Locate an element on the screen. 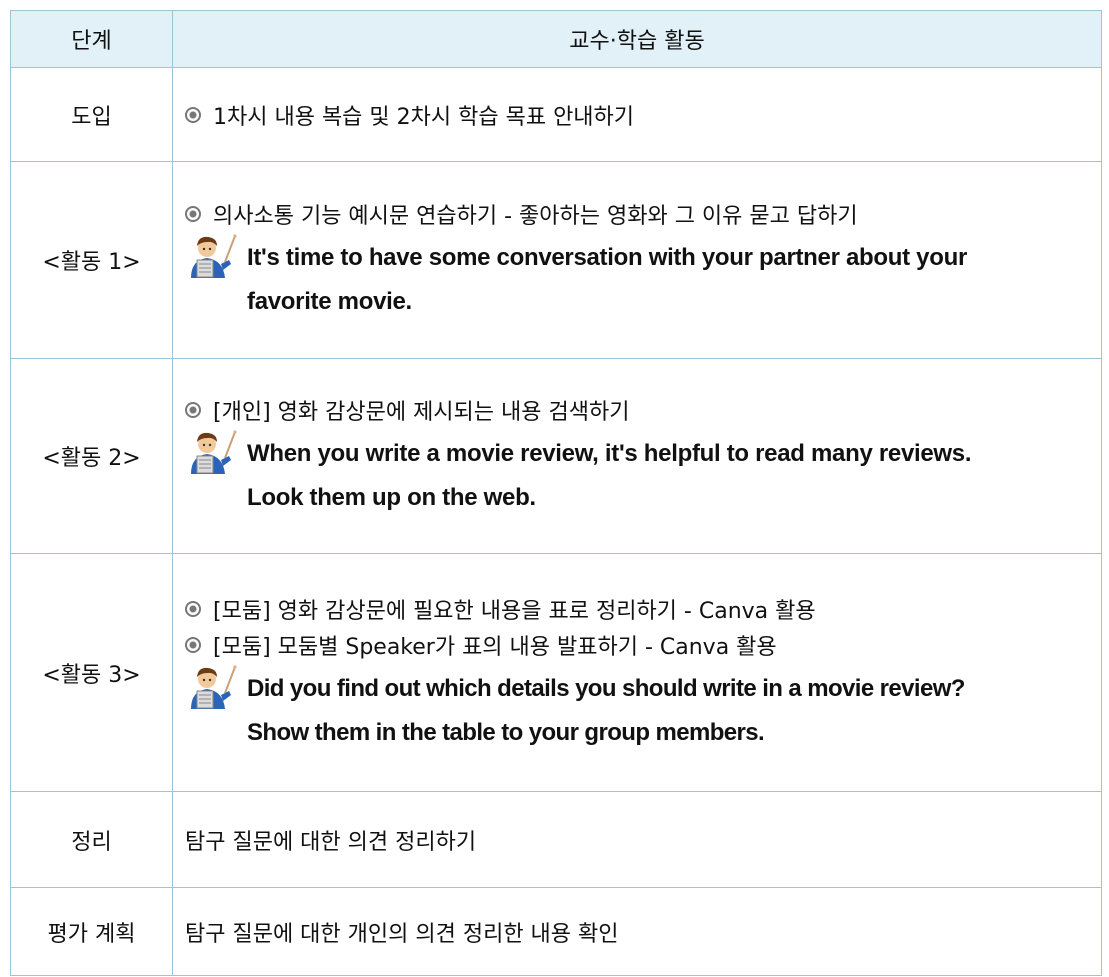  table-row: 정리 탐구 질문에 대한 의견 정리하기 is located at coordinates (556, 839).